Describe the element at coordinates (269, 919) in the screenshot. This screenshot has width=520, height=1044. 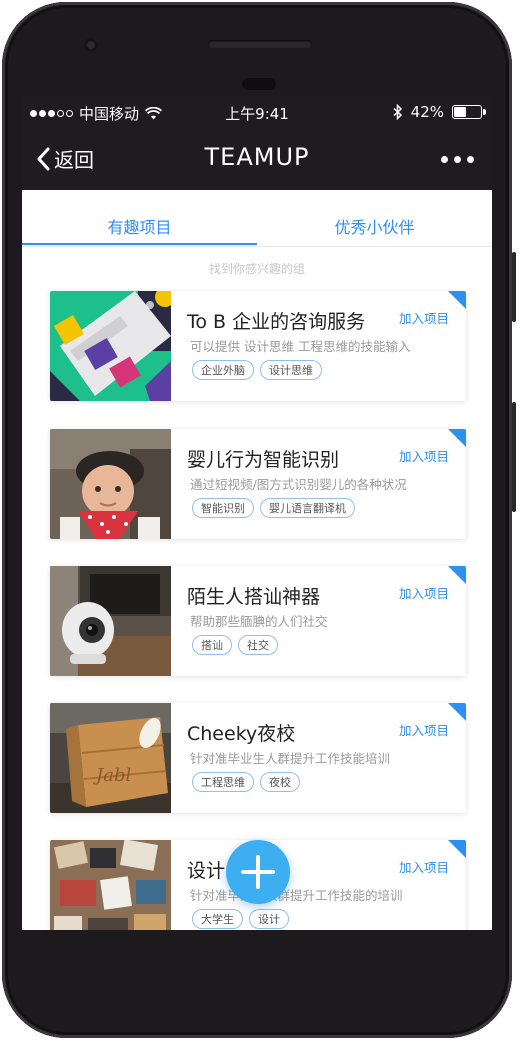
I see `project-tag: 设计` at that location.